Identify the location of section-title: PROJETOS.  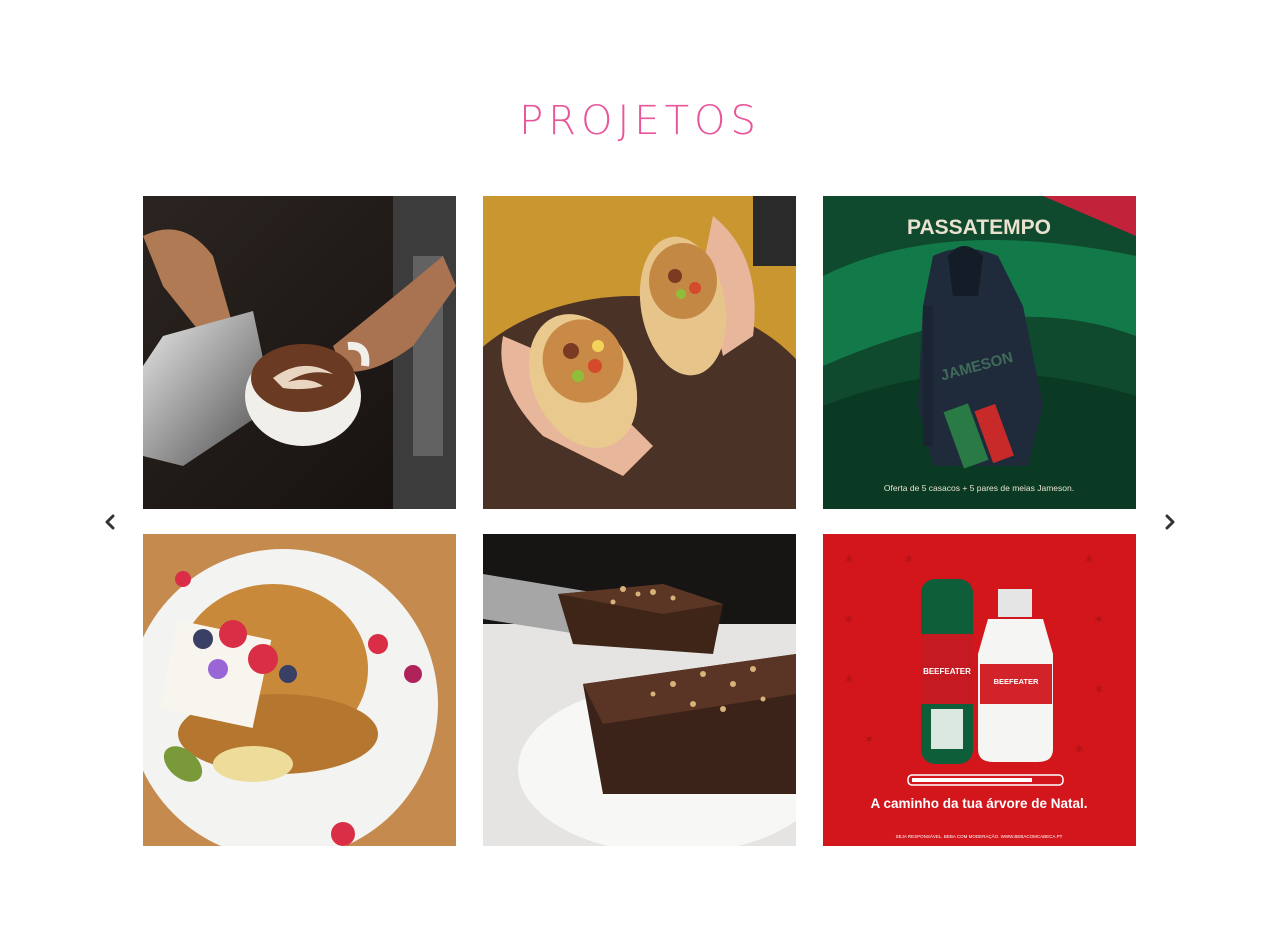
(640, 121).